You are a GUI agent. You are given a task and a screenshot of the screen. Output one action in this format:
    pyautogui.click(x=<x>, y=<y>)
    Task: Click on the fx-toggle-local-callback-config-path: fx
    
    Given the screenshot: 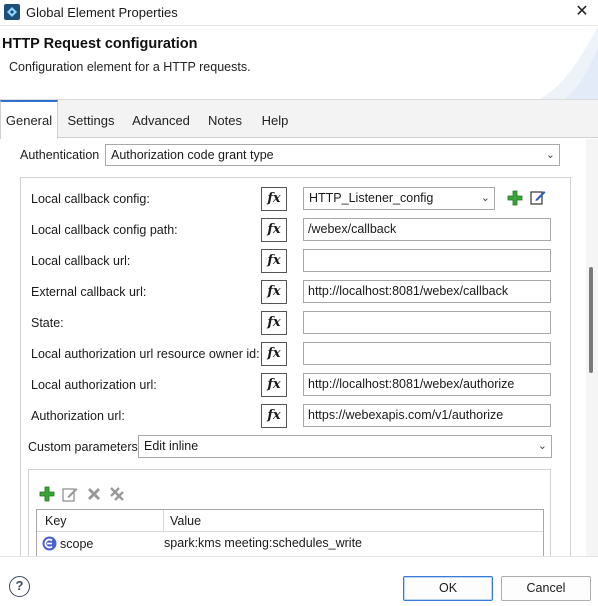 What is the action you would take?
    pyautogui.click(x=274, y=230)
    